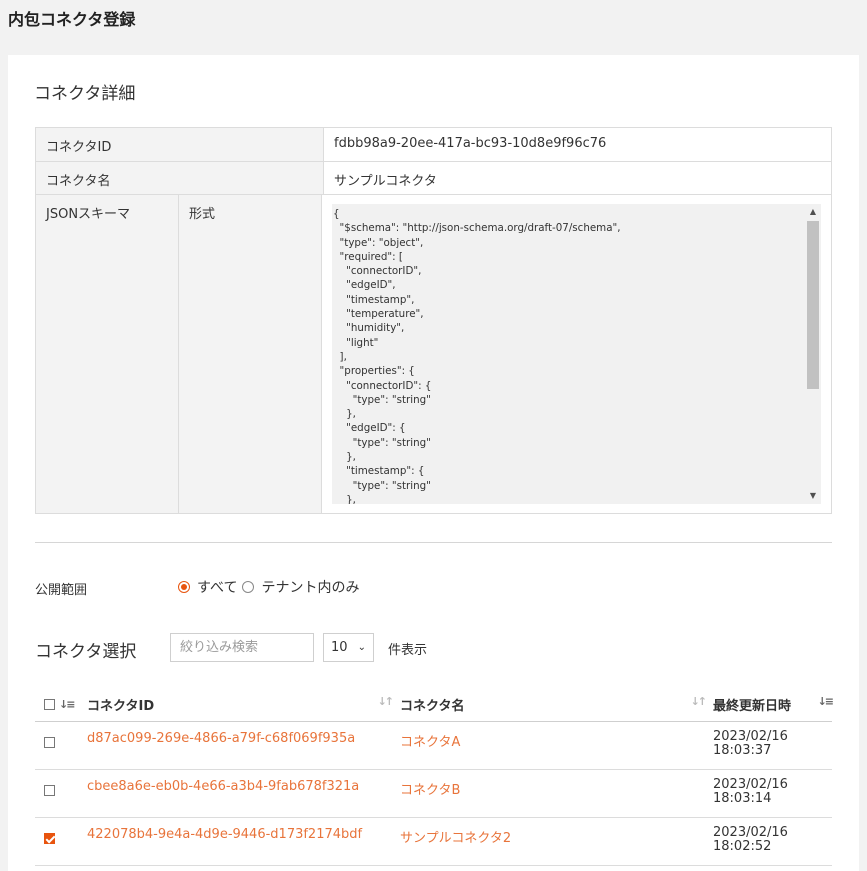  I want to click on filter-search-input, so click(242, 647).